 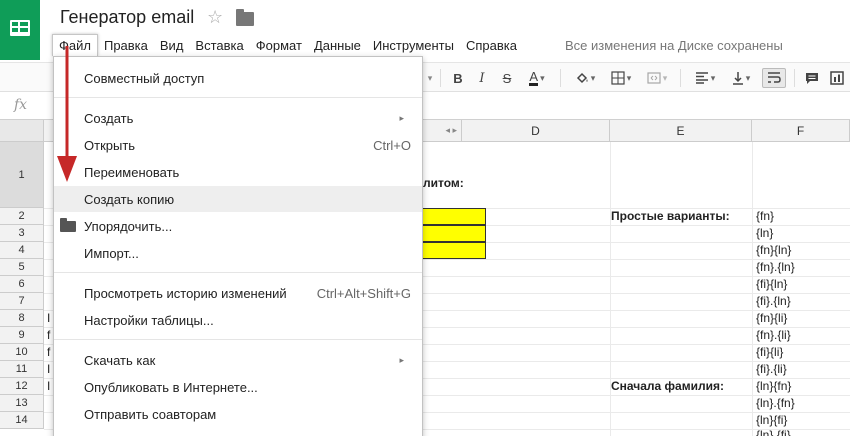 I want to click on cell-f-value: {fn}{ln}, so click(x=773, y=250).